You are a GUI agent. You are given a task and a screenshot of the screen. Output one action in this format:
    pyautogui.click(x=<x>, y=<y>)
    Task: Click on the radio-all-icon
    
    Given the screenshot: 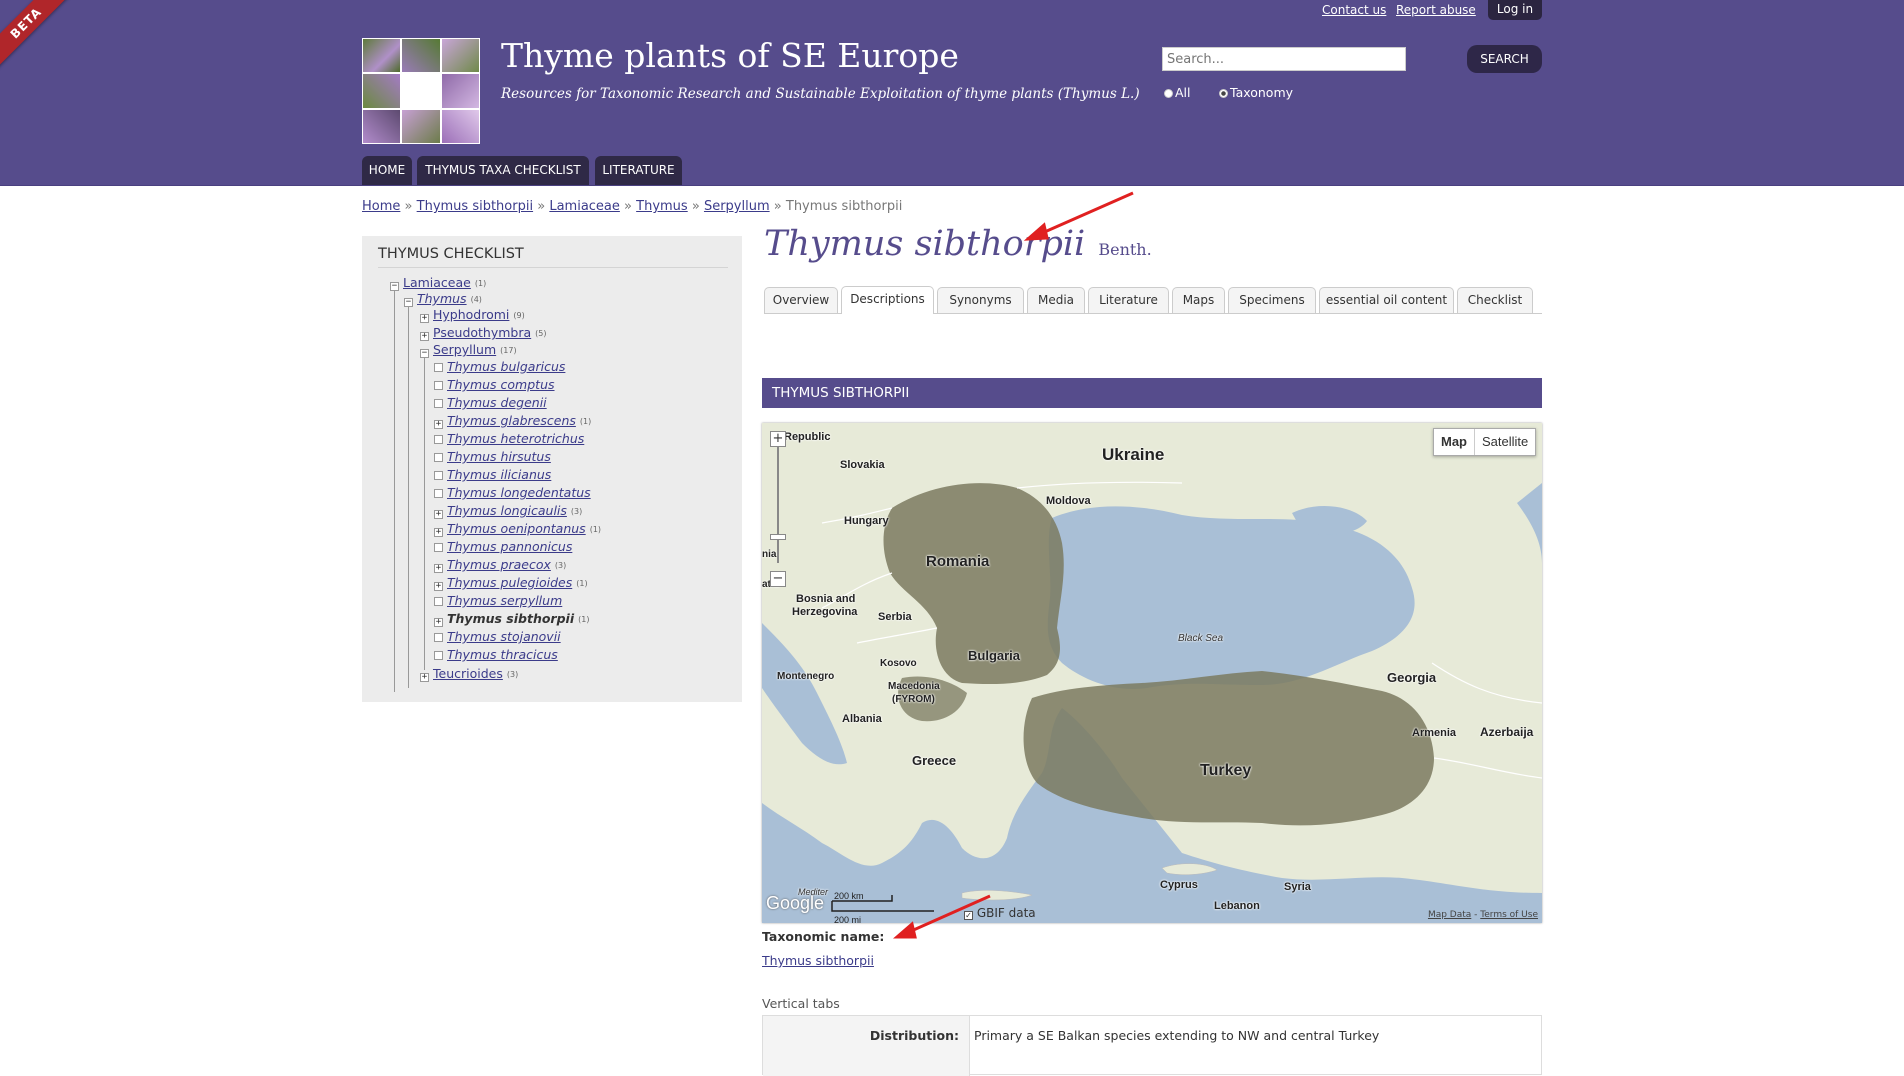 What is the action you would take?
    pyautogui.click(x=1168, y=93)
    